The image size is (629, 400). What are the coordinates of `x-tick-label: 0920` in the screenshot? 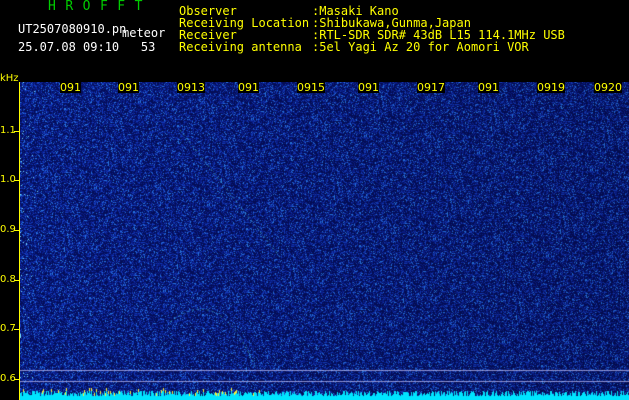 It's located at (608, 87).